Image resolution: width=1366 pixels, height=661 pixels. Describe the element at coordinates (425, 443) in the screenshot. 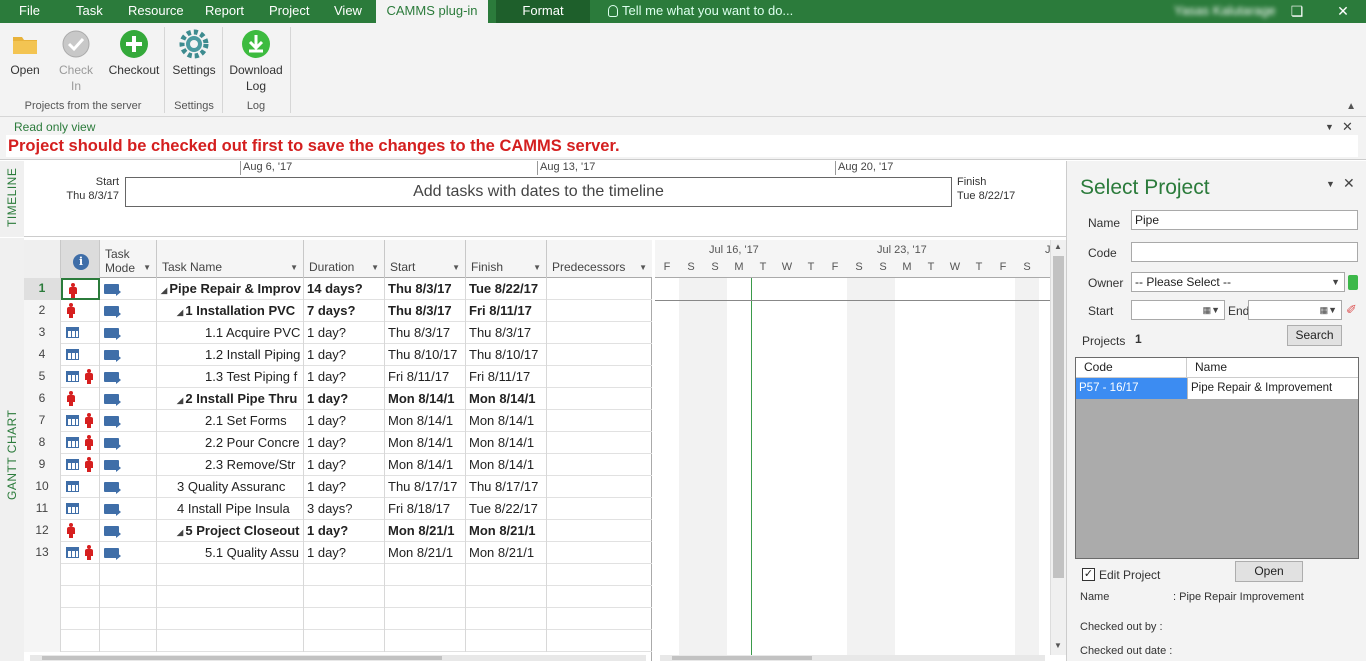

I see `start-cell: Mon 8/14/1` at that location.